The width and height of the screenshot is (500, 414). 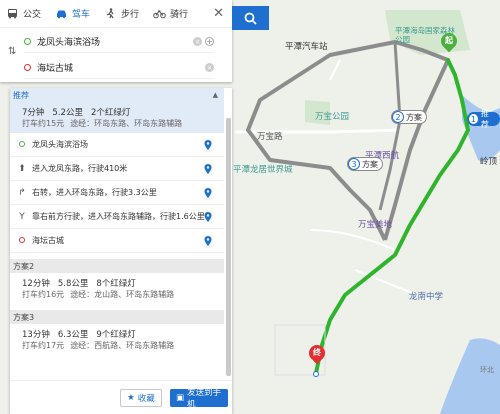 I want to click on tab-walk: 步行, so click(x=121, y=13).